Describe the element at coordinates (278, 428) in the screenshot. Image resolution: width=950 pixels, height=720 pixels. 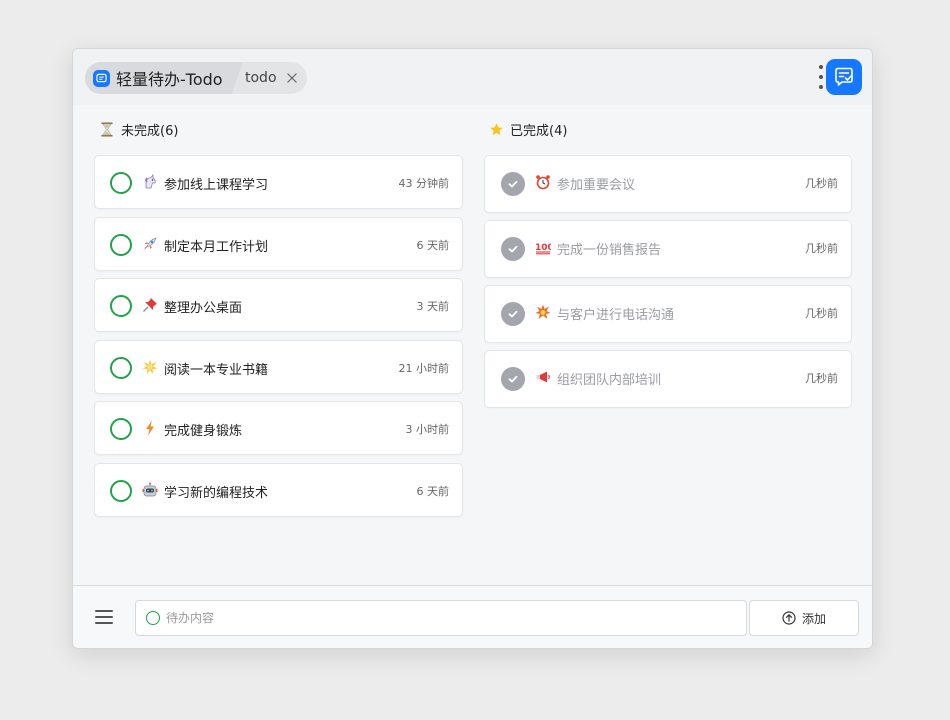
I see `todo-item-pending: 完成健身锻炼 3 小时前` at that location.